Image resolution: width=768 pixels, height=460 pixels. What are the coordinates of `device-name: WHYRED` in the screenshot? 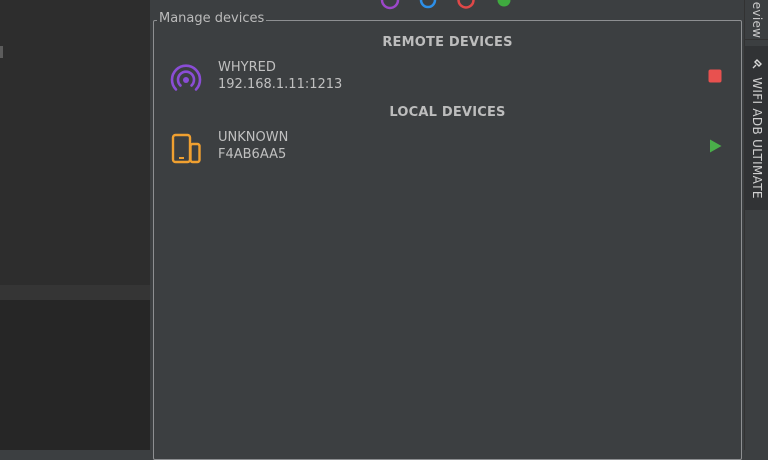 It's located at (247, 67).